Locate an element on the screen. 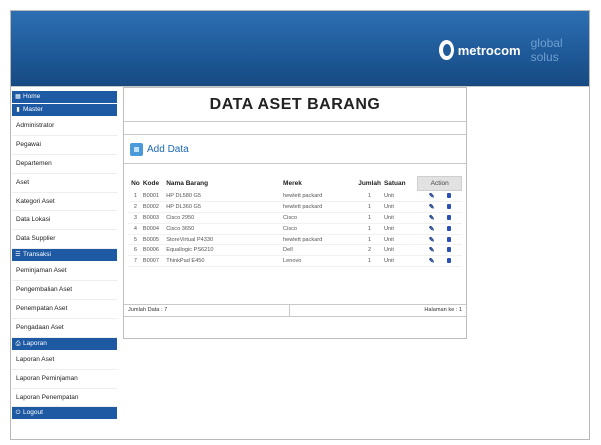 The height and width of the screenshot is (445, 601). table-footer: Jumlah Data : 7 Halaman ke : 1 is located at coordinates (295, 310).